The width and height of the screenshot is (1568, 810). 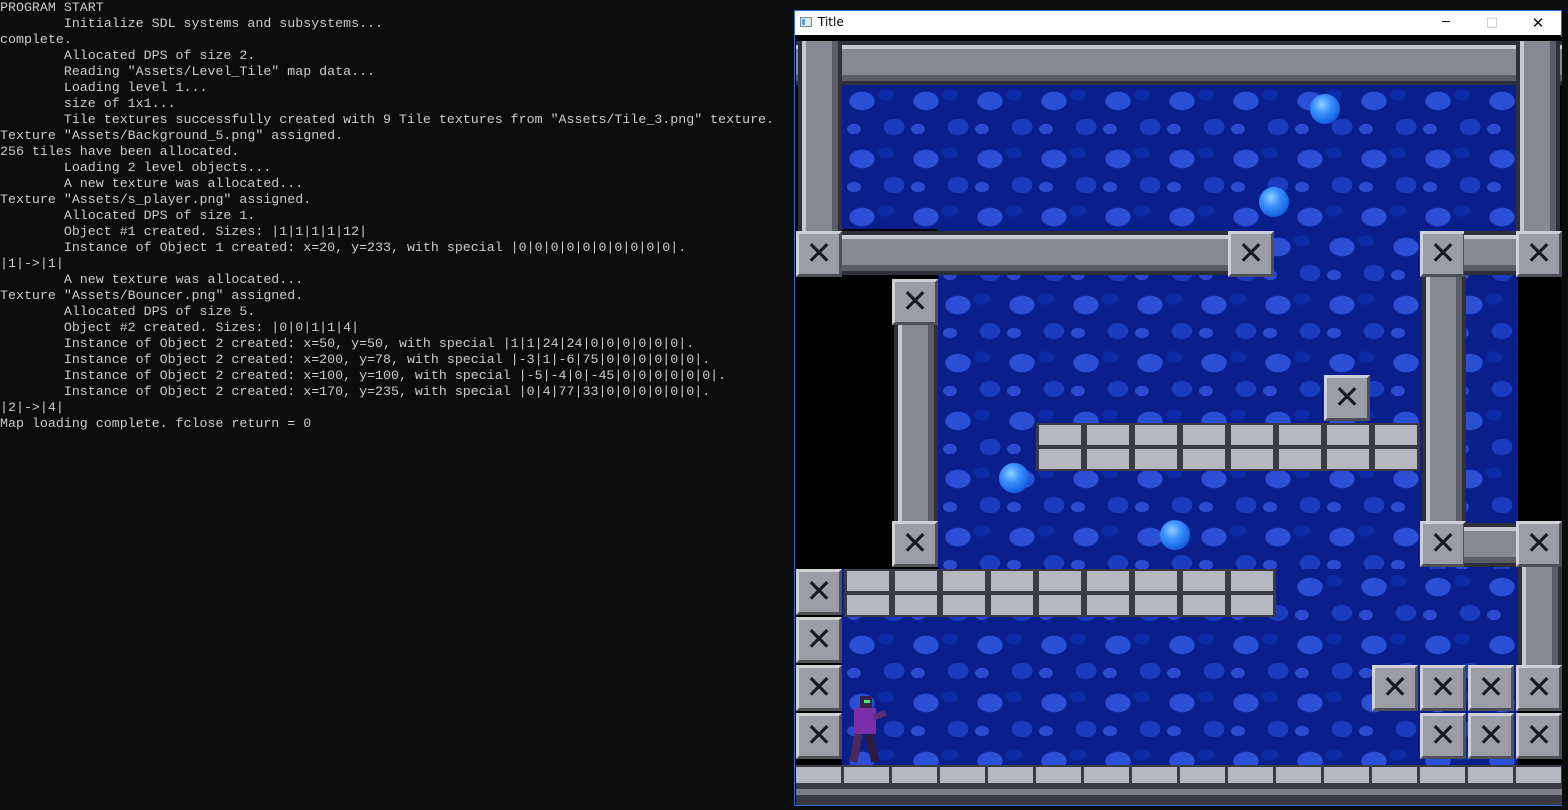 What do you see at coordinates (1446, 23) in the screenshot?
I see `minimize-button: ─` at bounding box center [1446, 23].